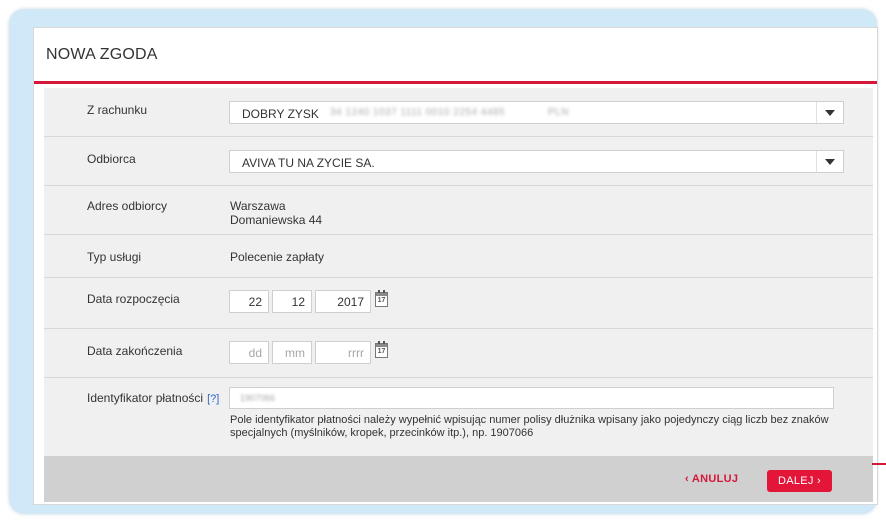  What do you see at coordinates (102, 54) in the screenshot?
I see `page-title: NOWA ZGODA` at bounding box center [102, 54].